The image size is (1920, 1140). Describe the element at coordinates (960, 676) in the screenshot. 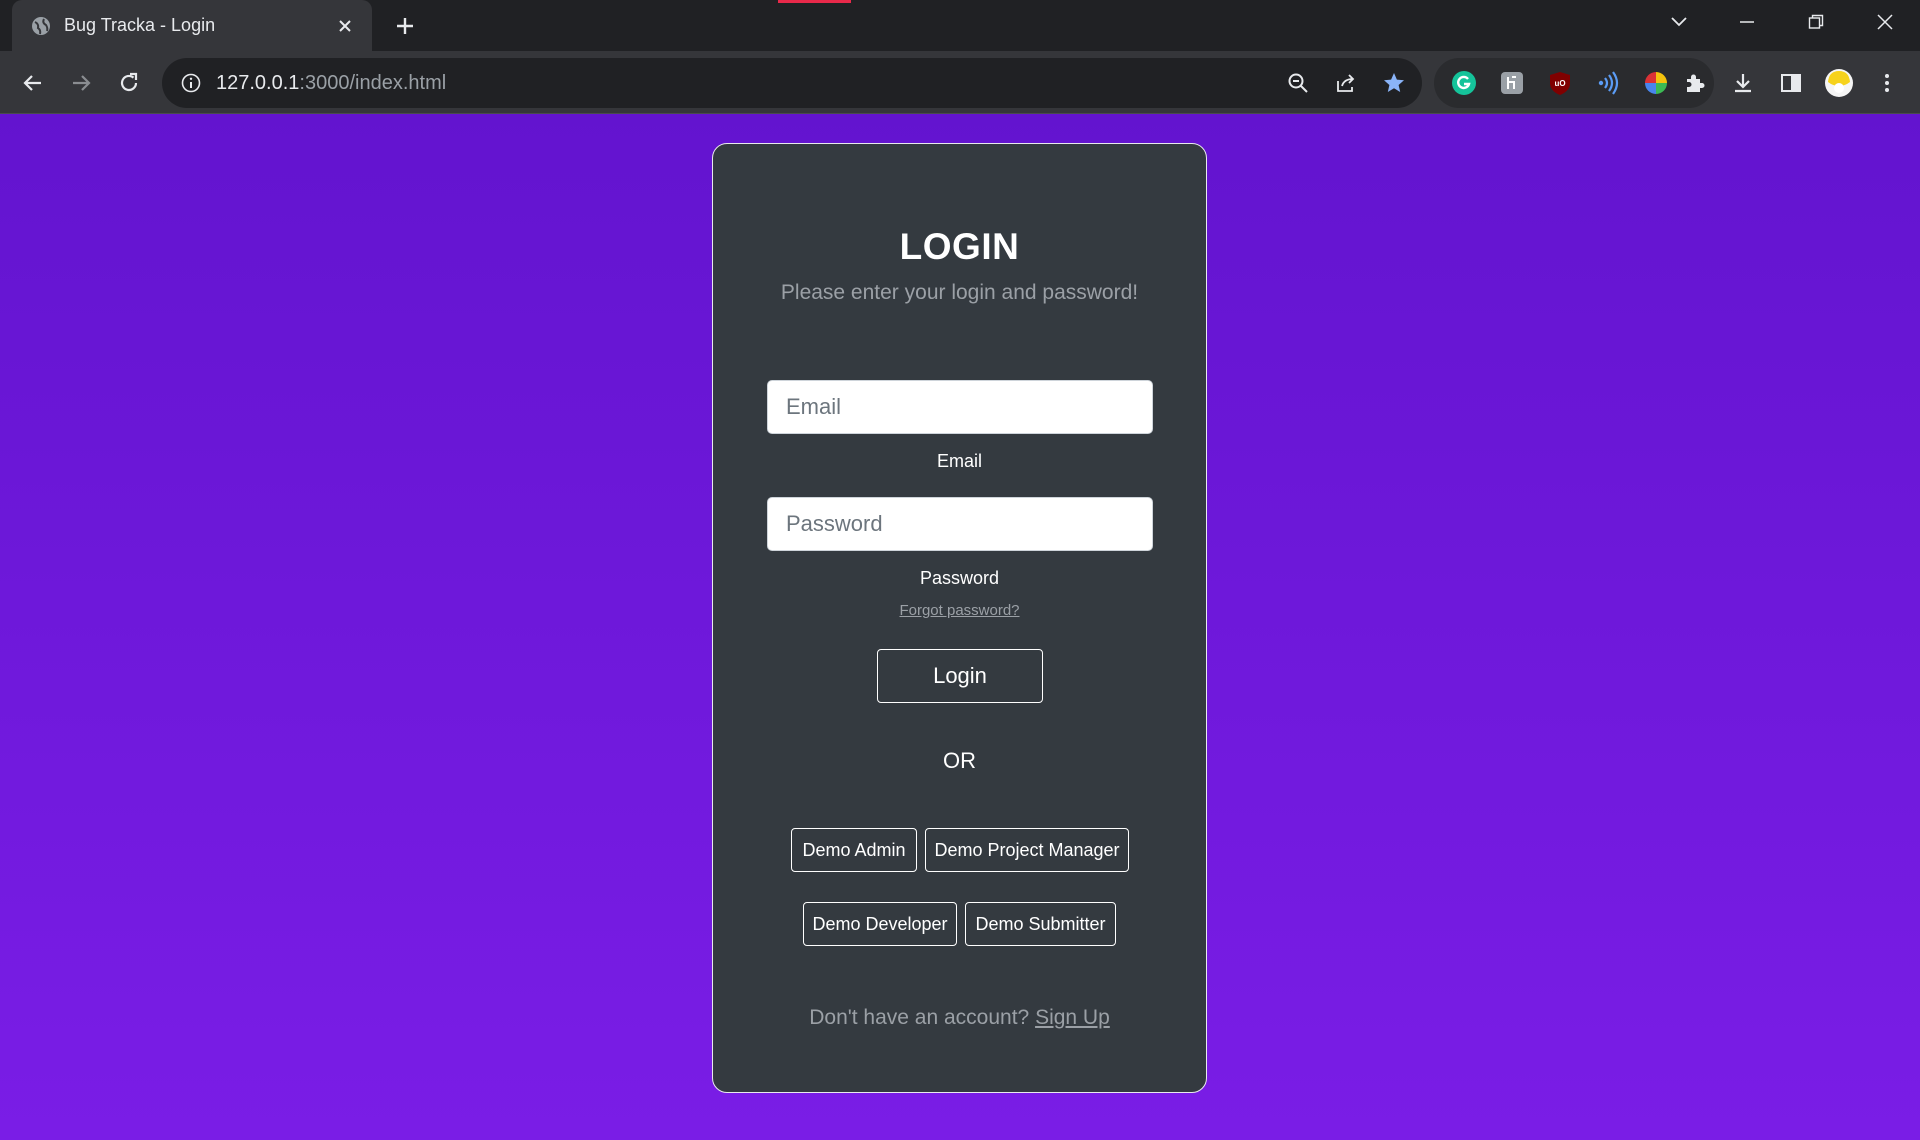

I see `login-button: Login` at that location.